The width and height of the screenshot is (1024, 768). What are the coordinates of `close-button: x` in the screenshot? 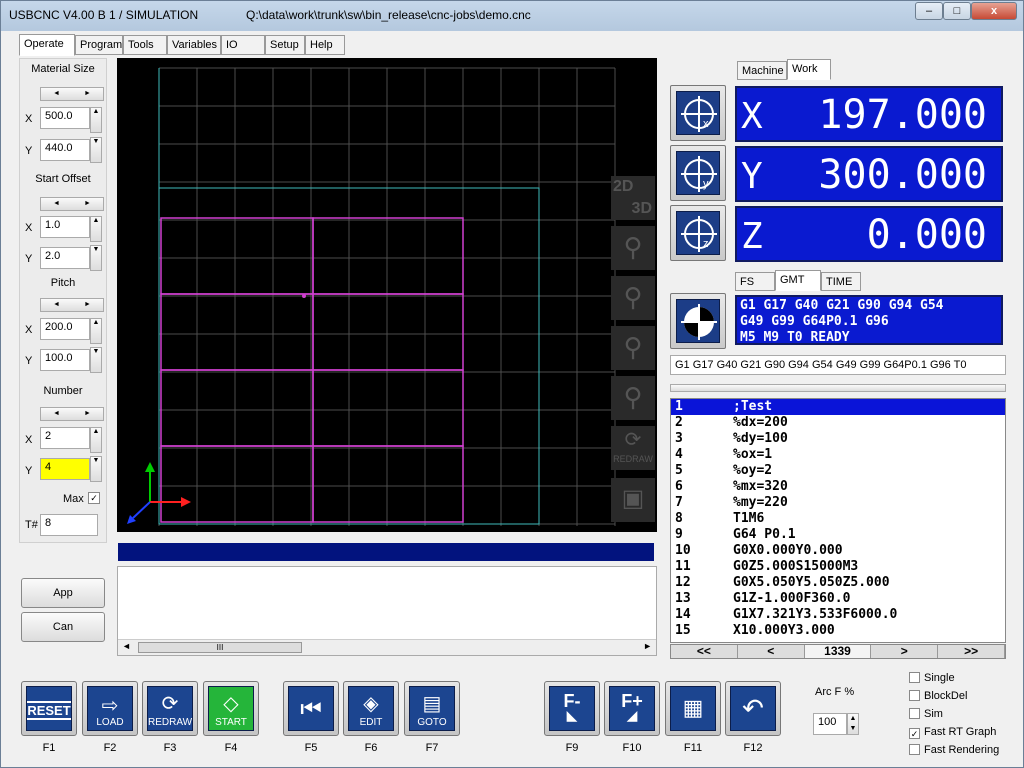 It's located at (994, 11).